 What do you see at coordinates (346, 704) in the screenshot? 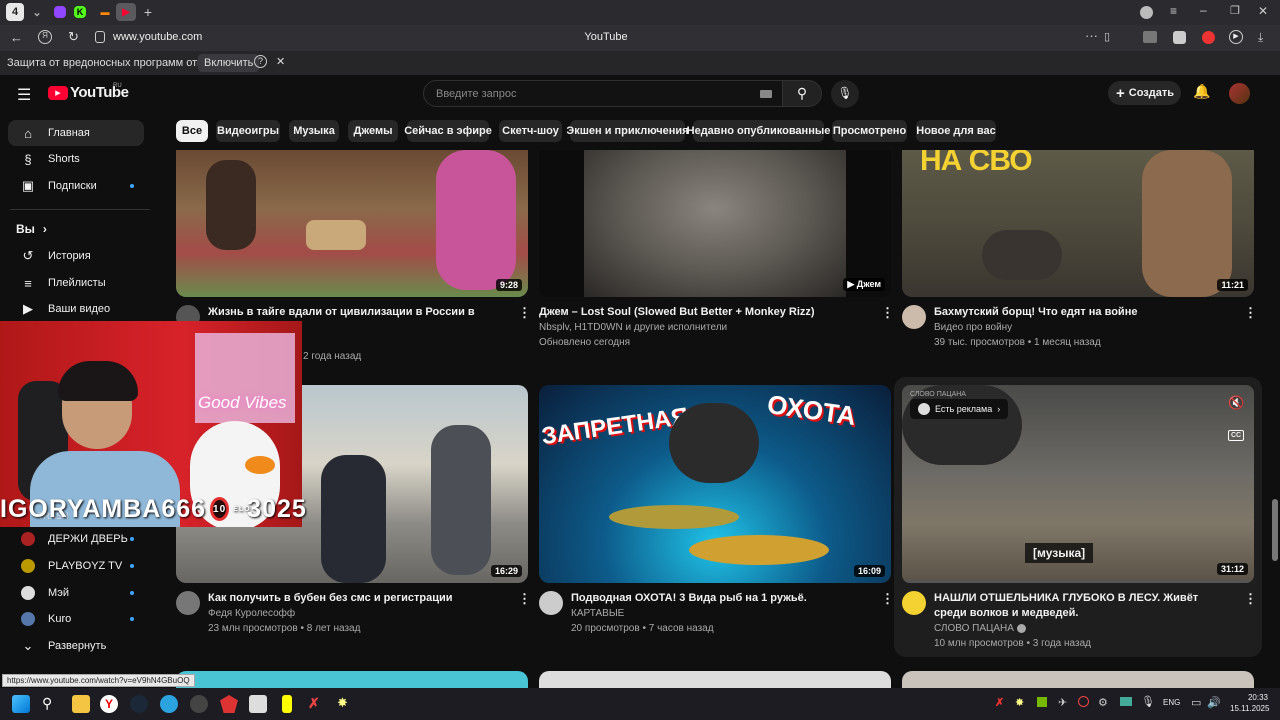
I see `sun-app-icon: ✸` at bounding box center [346, 704].